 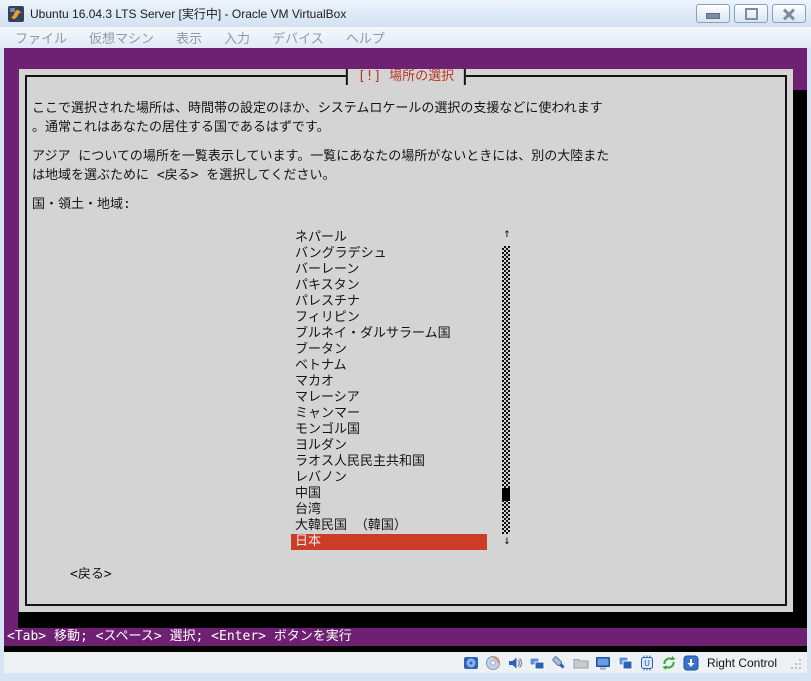 I want to click on maximize-button, so click(x=751, y=13).